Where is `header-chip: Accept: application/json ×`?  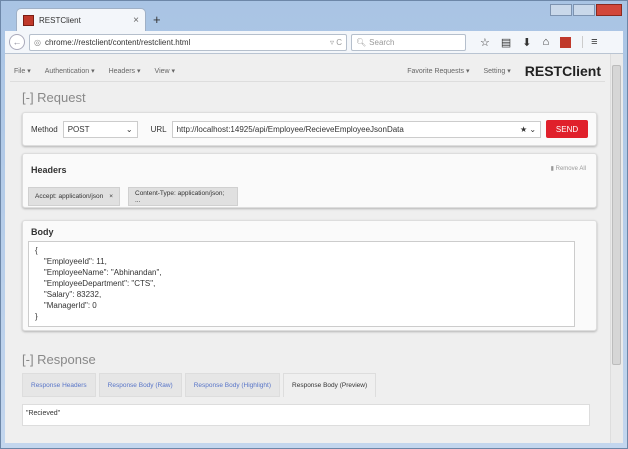
header-chip: Accept: application/json × is located at coordinates (74, 196).